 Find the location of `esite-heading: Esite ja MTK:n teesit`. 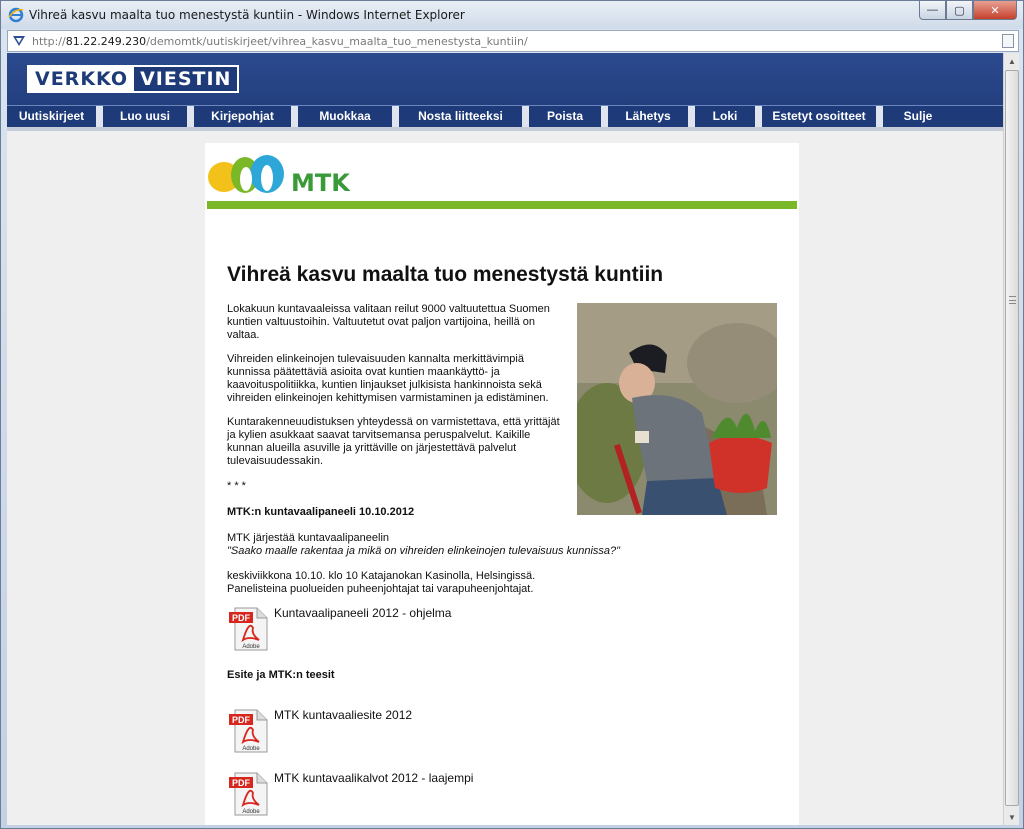

esite-heading: Esite ja MTK:n teesit is located at coordinates (281, 675).